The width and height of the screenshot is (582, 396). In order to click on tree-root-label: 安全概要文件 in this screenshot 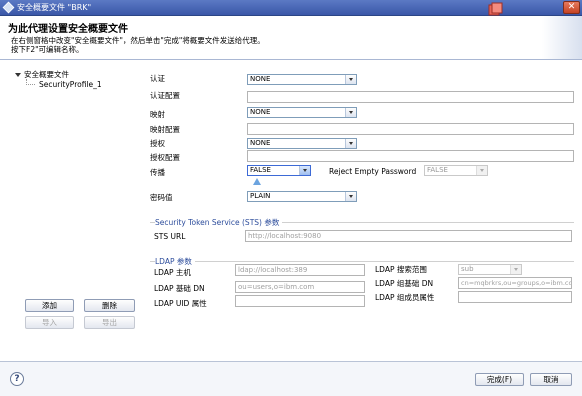, I will do `click(46, 74)`.